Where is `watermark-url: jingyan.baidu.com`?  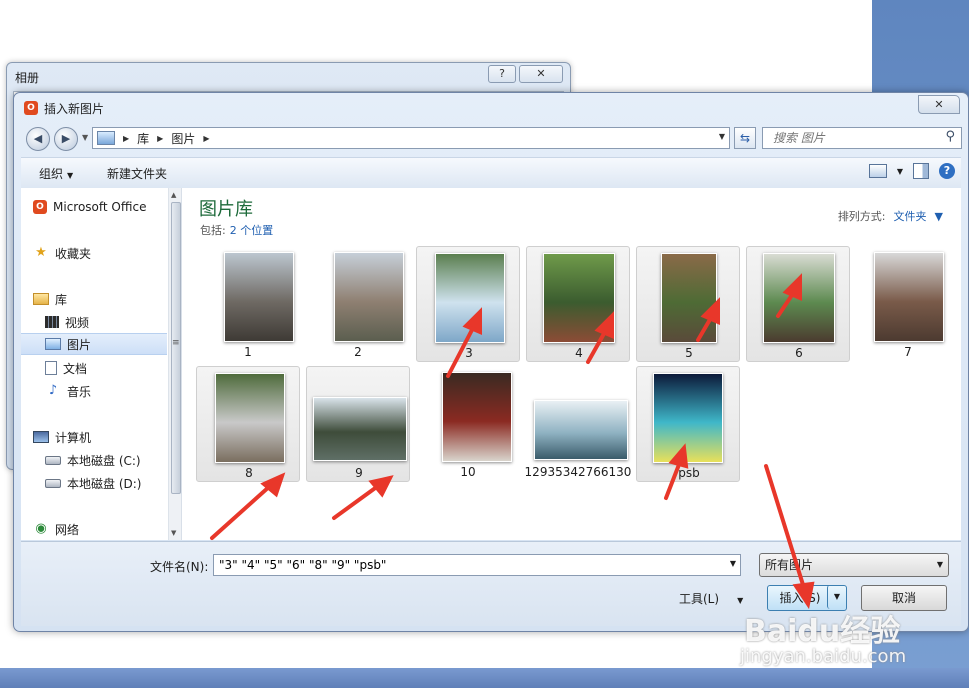
watermark-url: jingyan.baidu.com is located at coordinates (823, 656).